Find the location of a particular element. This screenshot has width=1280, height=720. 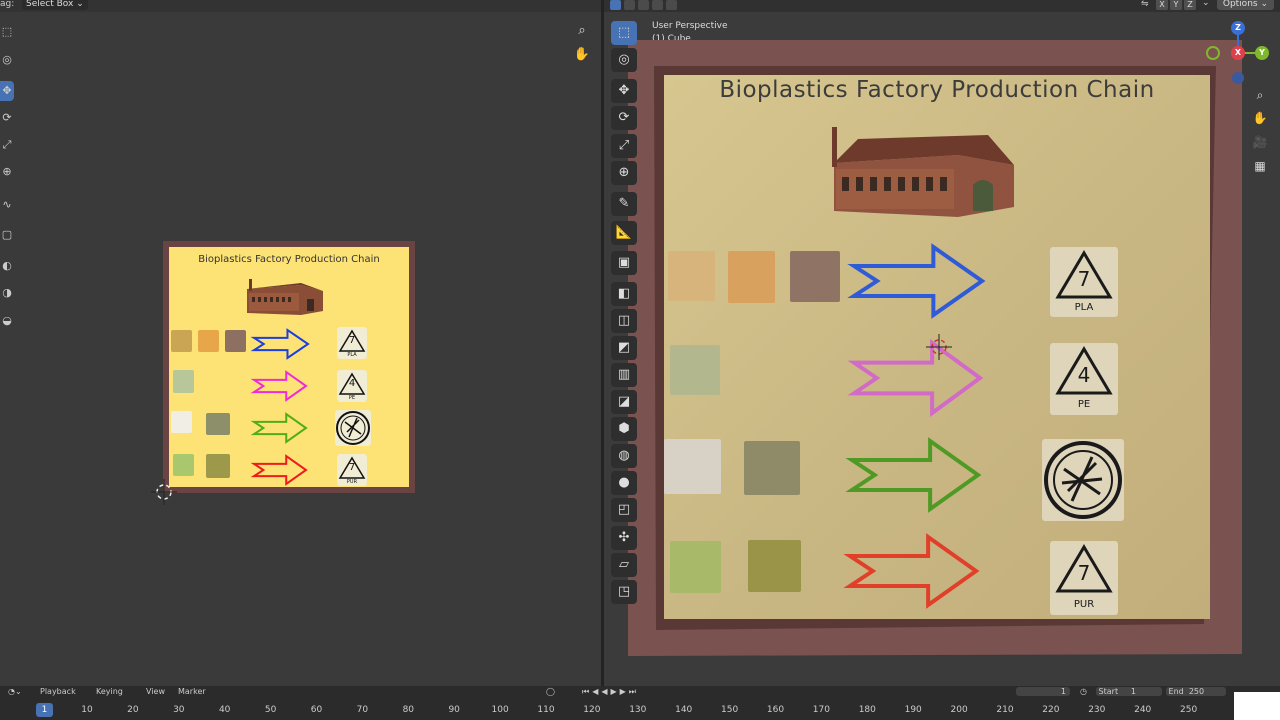

rip-tool-icon: ◳ is located at coordinates (624, 592).